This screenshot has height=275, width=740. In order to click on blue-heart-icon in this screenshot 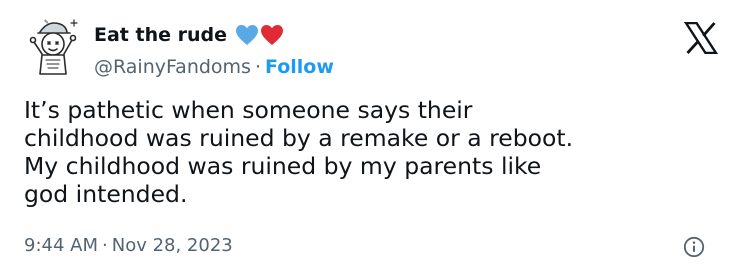, I will do `click(247, 35)`.